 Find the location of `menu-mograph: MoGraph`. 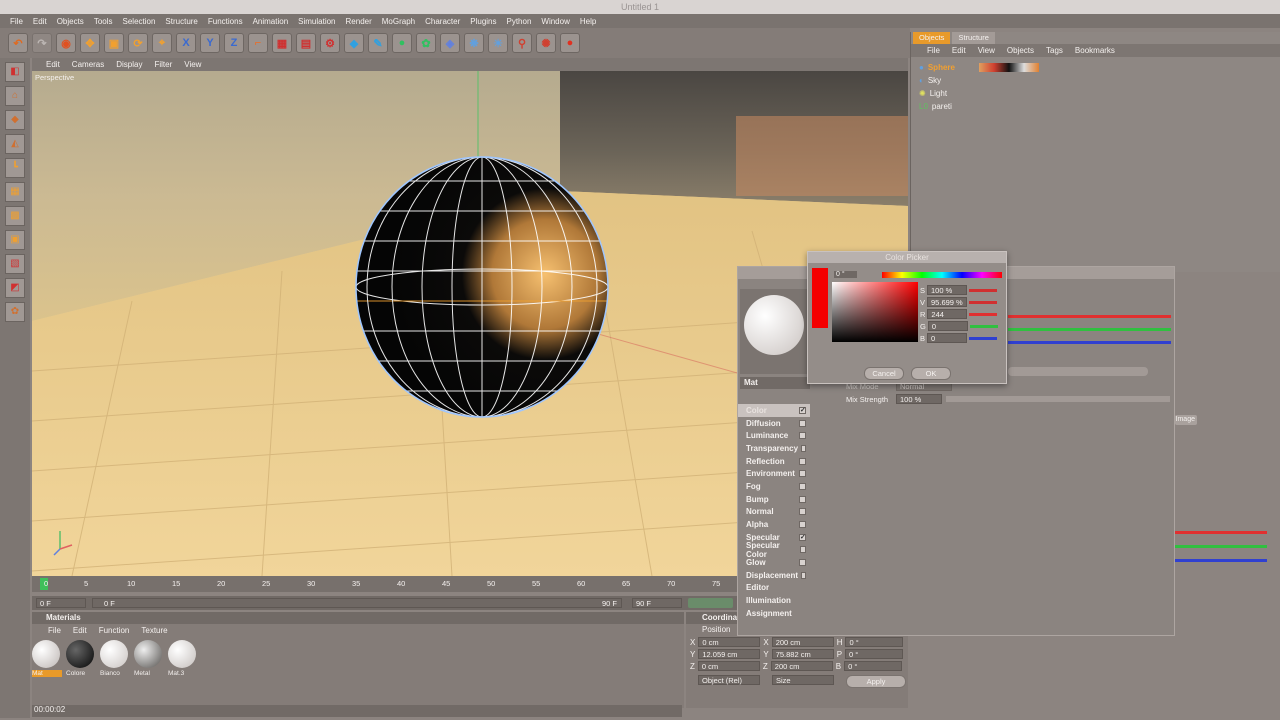

menu-mograph: MoGraph is located at coordinates (398, 21).